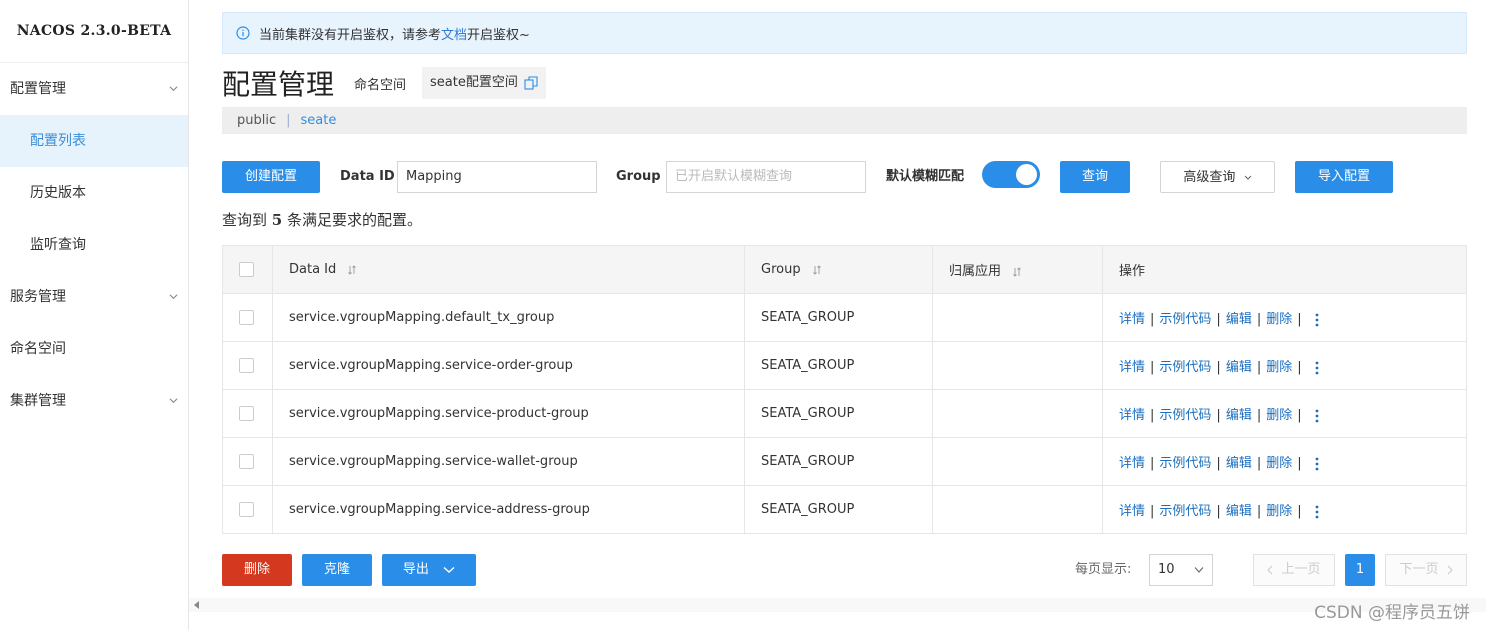  I want to click on info-icon, so click(243, 33).